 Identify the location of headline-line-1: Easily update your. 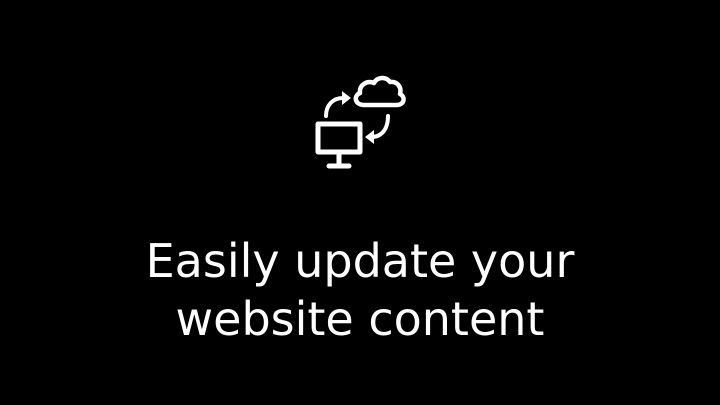
(360, 261).